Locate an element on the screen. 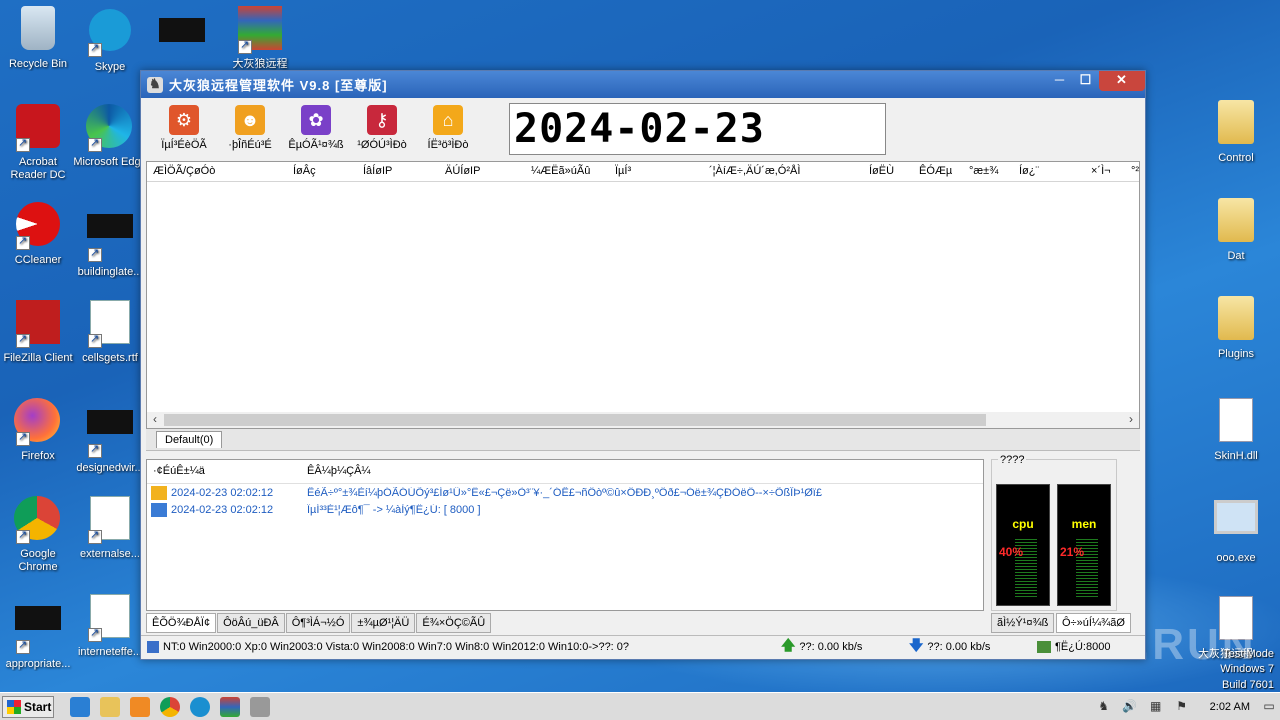 Image resolution: width=1280 pixels, height=720 pixels. app-icon is located at coordinates (260, 706).